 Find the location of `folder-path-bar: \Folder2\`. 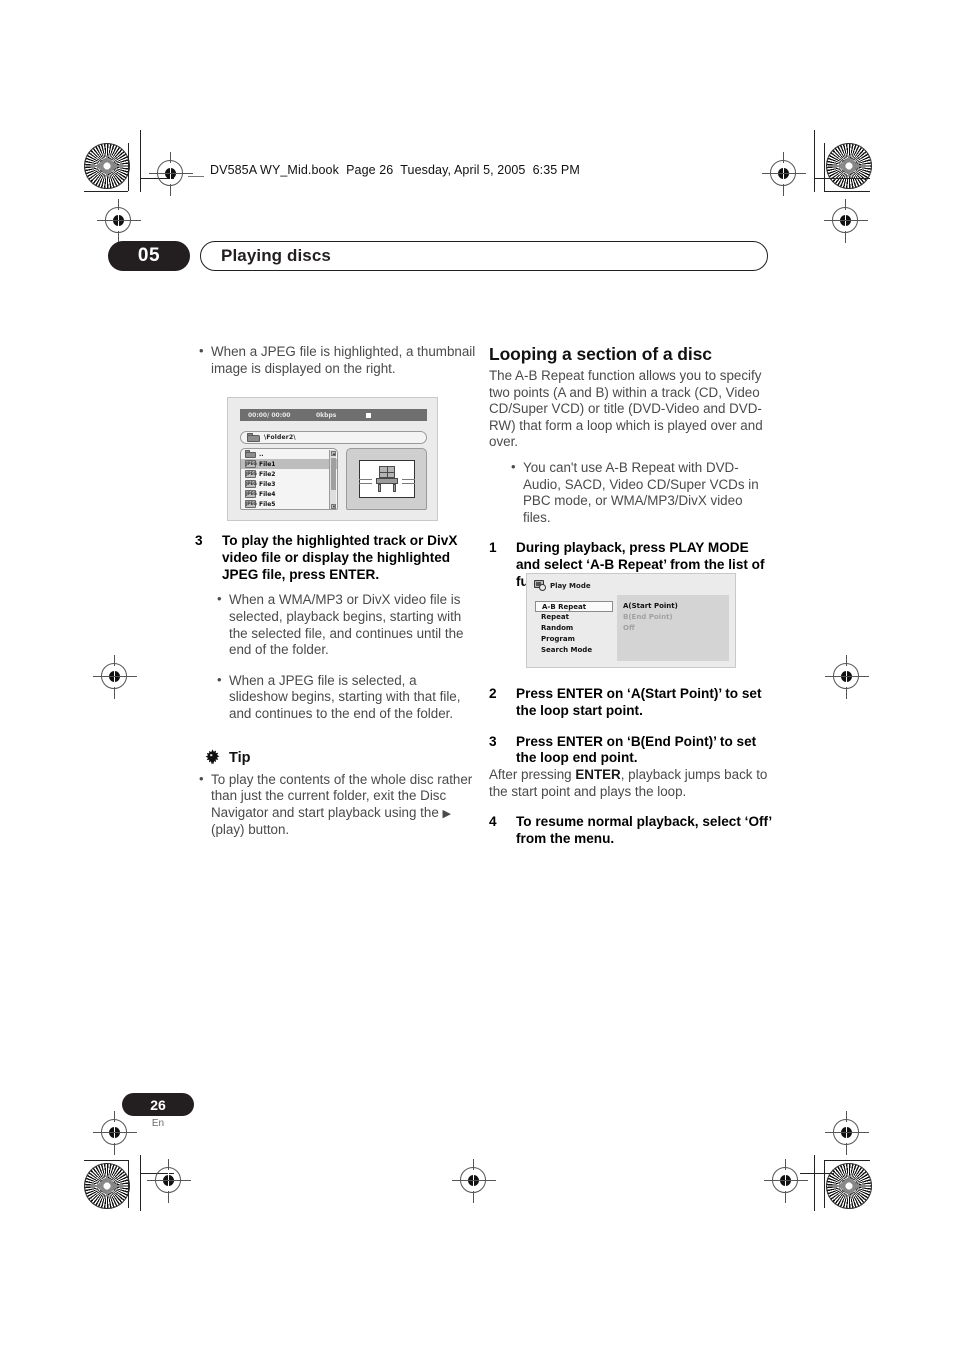

folder-path-bar: \Folder2\ is located at coordinates (333, 437).